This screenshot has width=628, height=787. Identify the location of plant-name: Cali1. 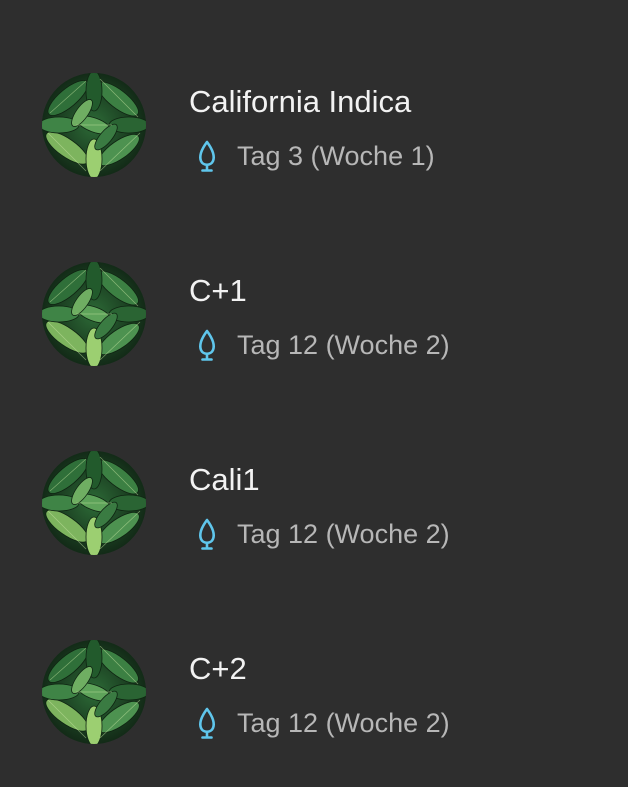
(224, 479).